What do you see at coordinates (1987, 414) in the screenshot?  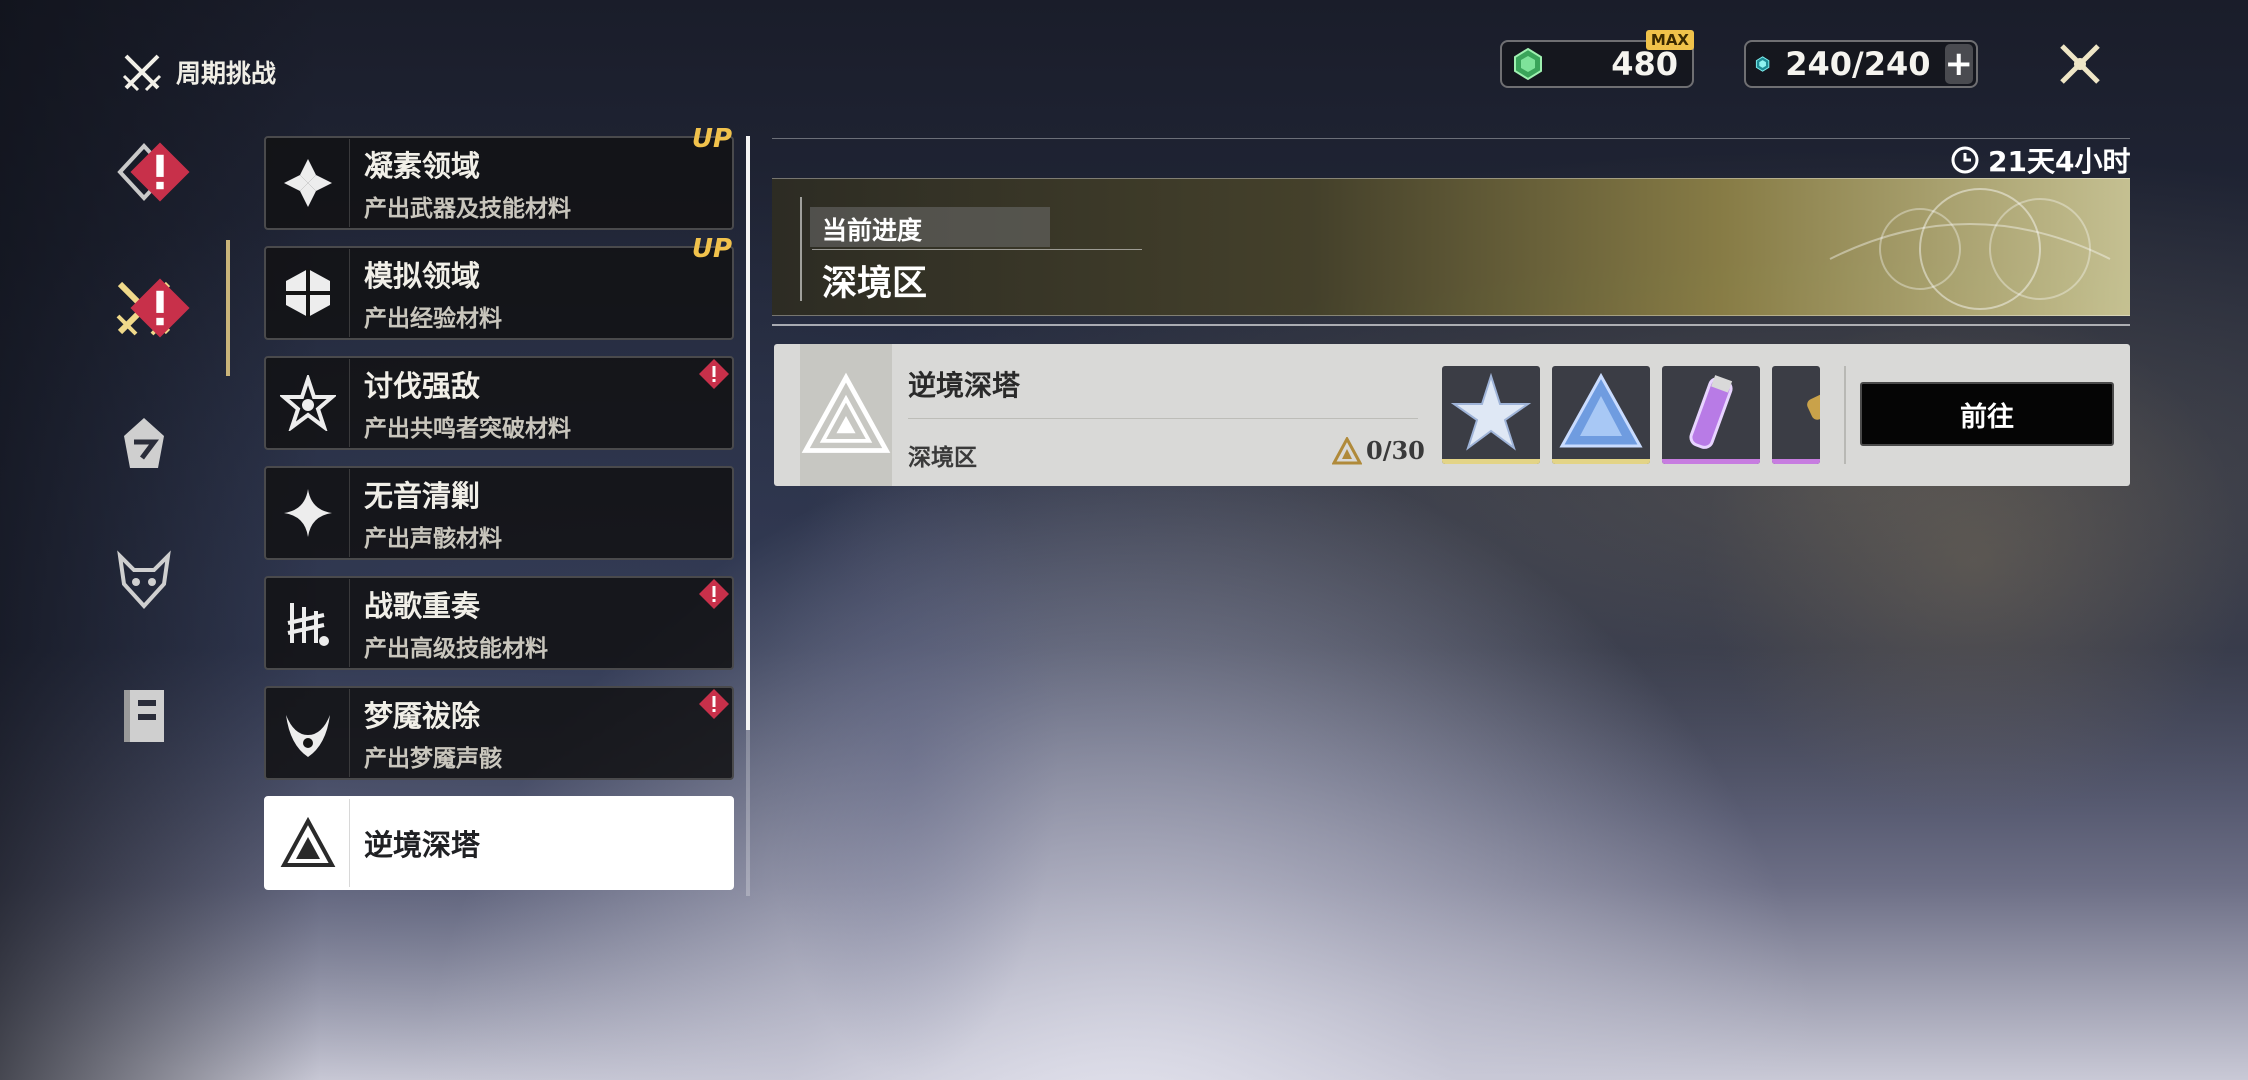 I see `go-button: 前往` at bounding box center [1987, 414].